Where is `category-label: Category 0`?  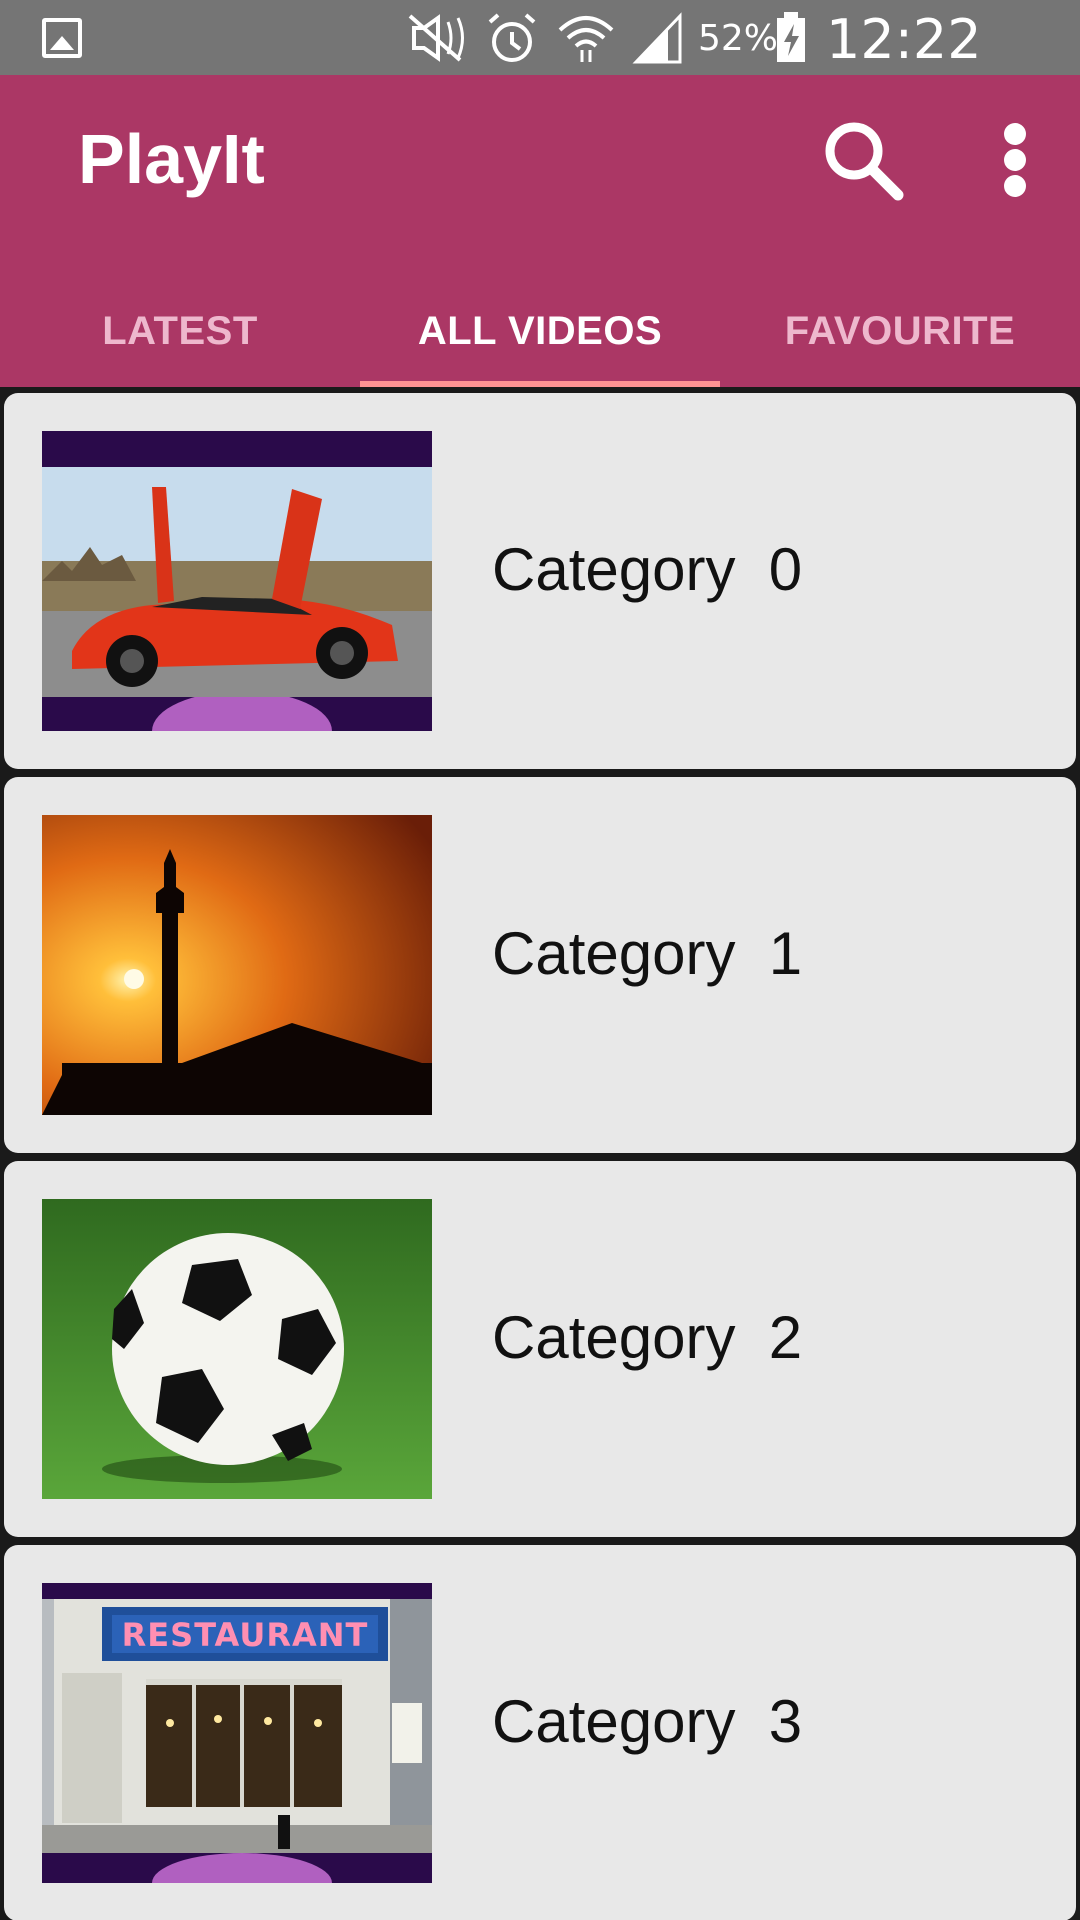
category-label: Category 0 is located at coordinates (647, 569).